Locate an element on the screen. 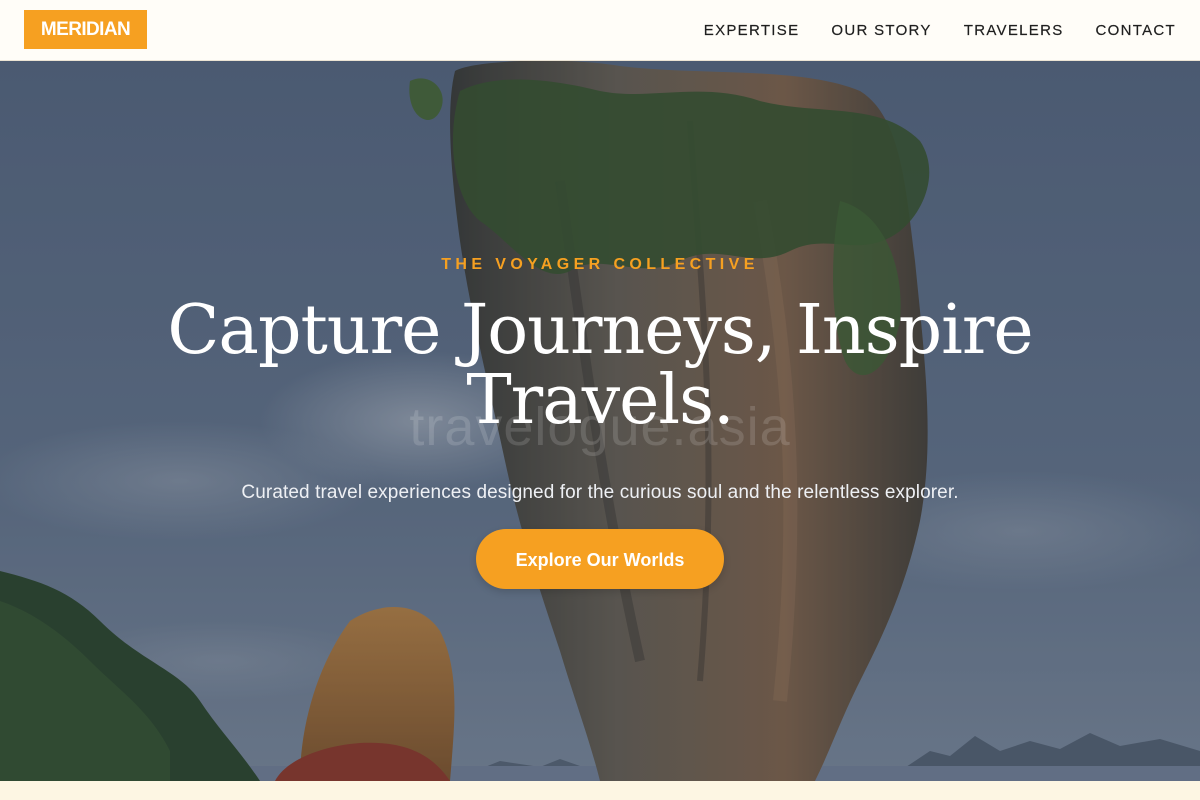 This screenshot has width=1200, height=800. nav-link-travelers: TRAVELERS is located at coordinates (1014, 29).